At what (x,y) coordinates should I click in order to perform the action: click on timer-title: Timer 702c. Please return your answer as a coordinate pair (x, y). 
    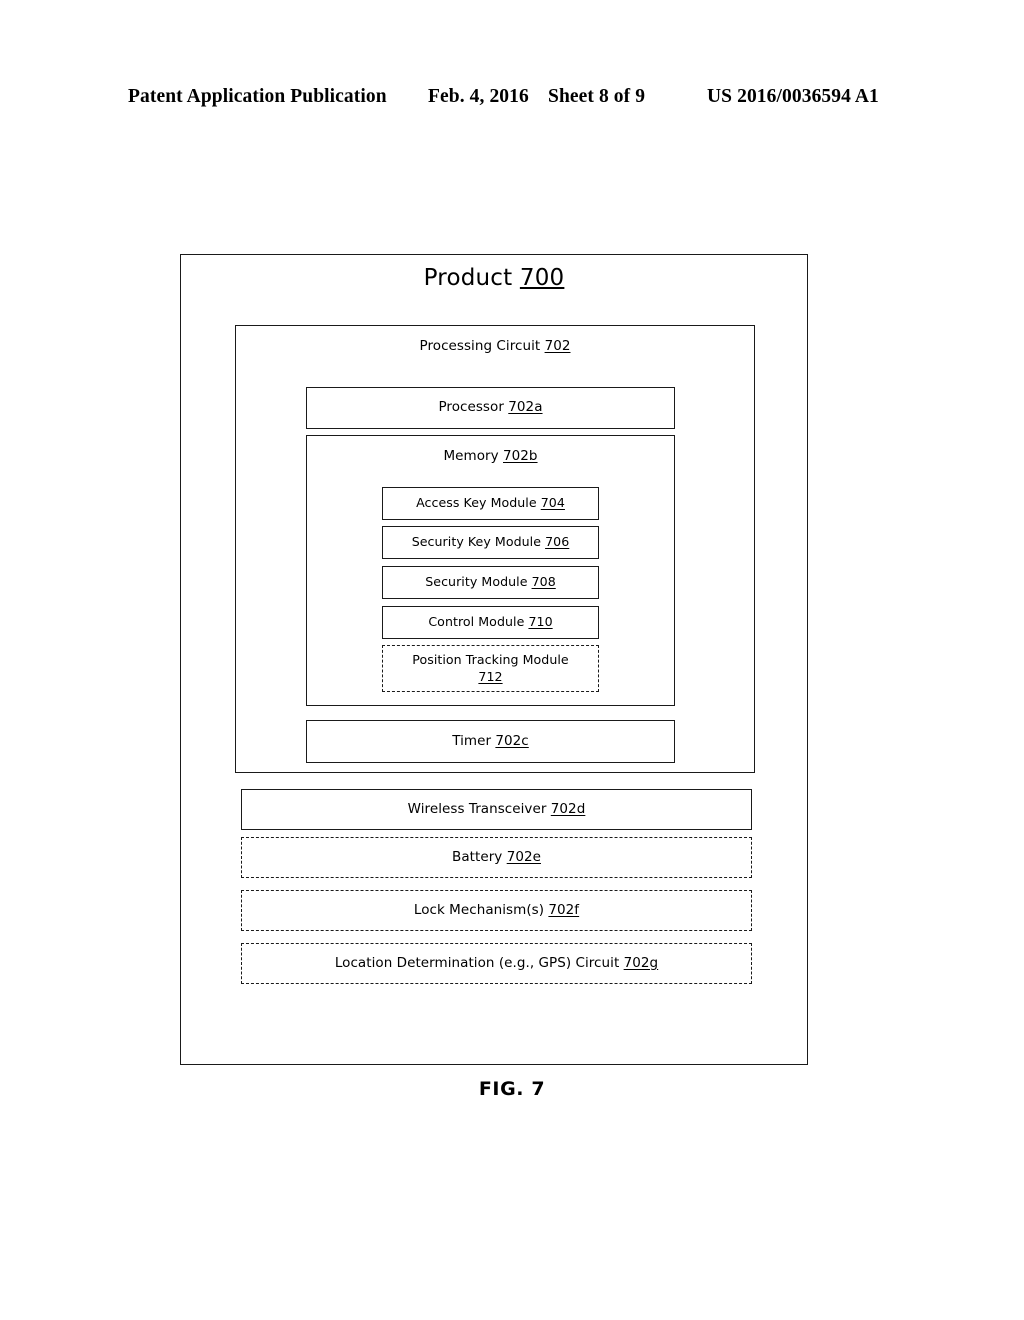
    Looking at the image, I should click on (490, 742).